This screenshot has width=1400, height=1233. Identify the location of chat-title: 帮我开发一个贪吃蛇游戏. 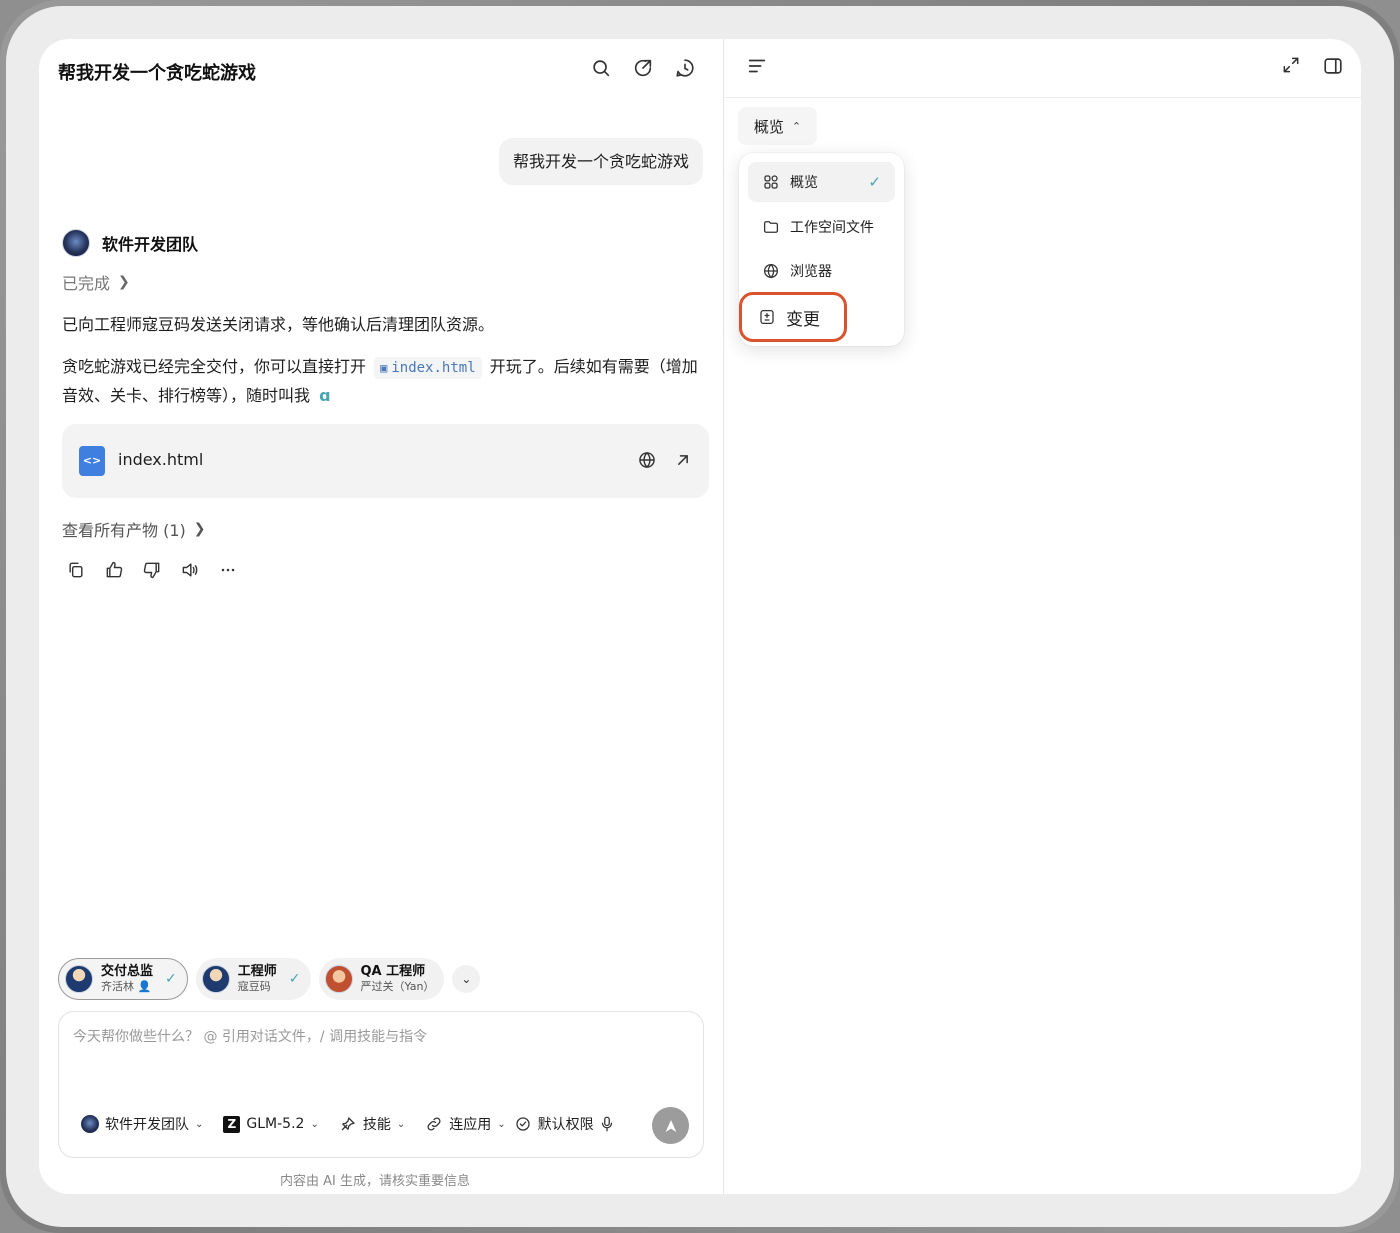
(157, 73).